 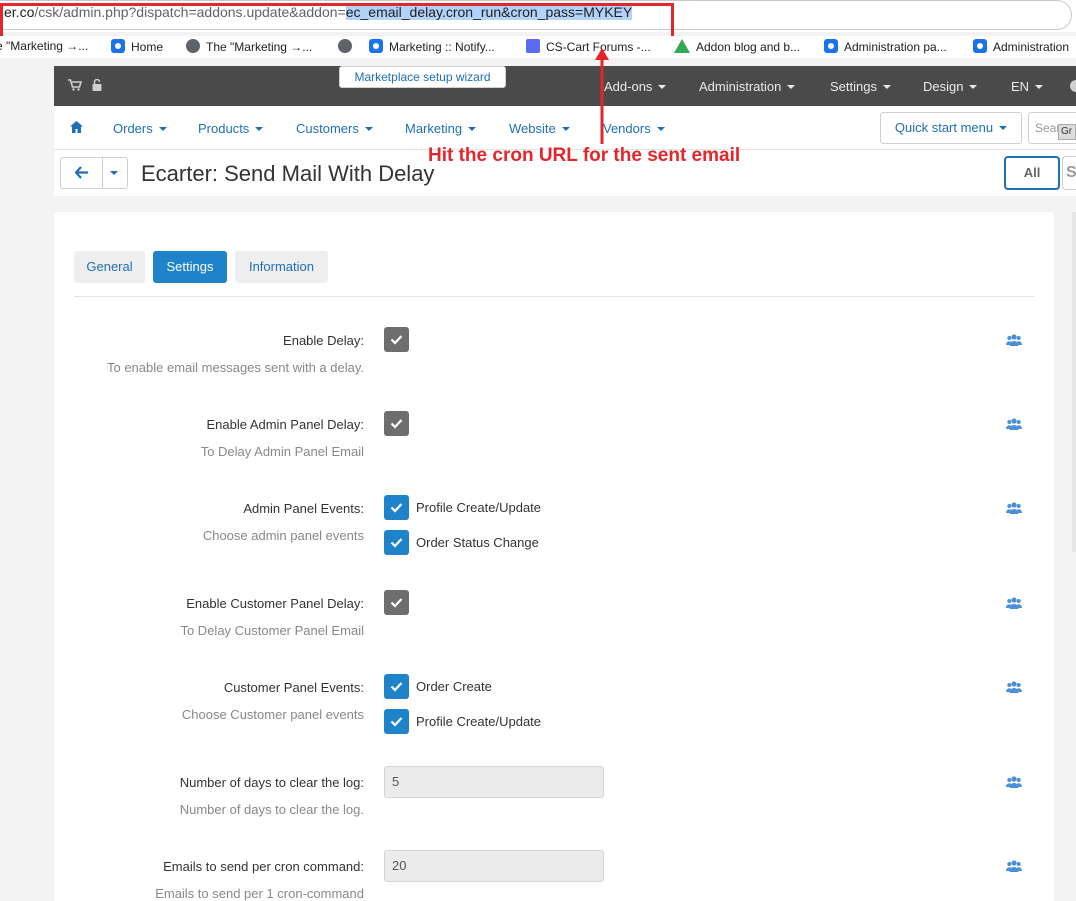 What do you see at coordinates (1032, 173) in the screenshot?
I see `all-button: All` at bounding box center [1032, 173].